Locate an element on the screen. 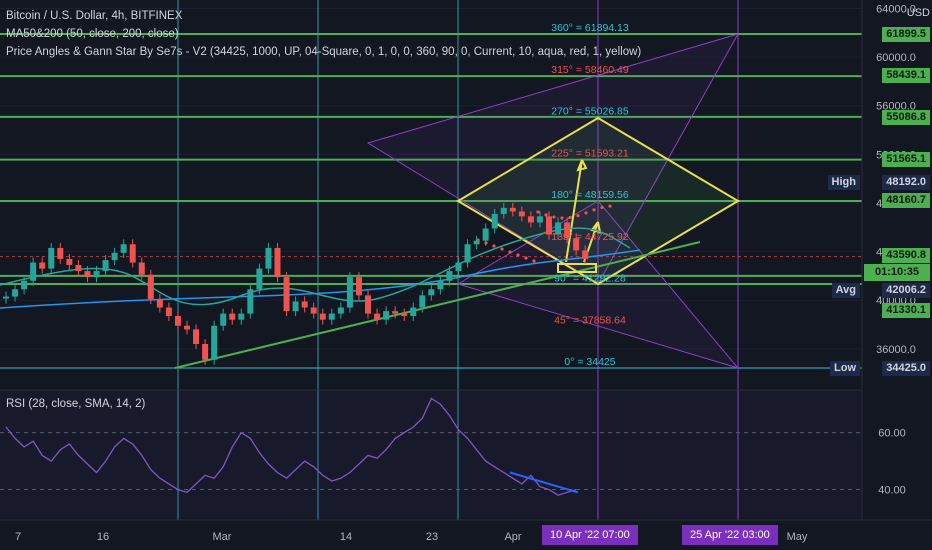 Image resolution: width=932 pixels, height=550 pixels. level-badge-55086: 55086.8 is located at coordinates (906, 117).